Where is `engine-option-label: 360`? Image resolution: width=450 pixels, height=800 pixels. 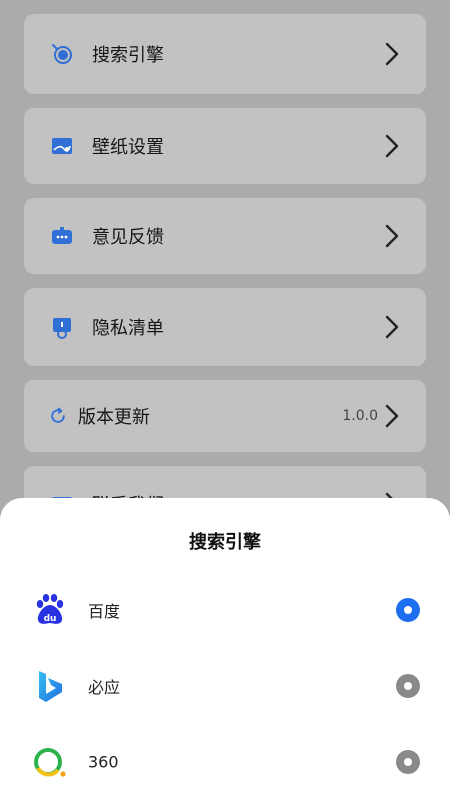 engine-option-label: 360 is located at coordinates (103, 762).